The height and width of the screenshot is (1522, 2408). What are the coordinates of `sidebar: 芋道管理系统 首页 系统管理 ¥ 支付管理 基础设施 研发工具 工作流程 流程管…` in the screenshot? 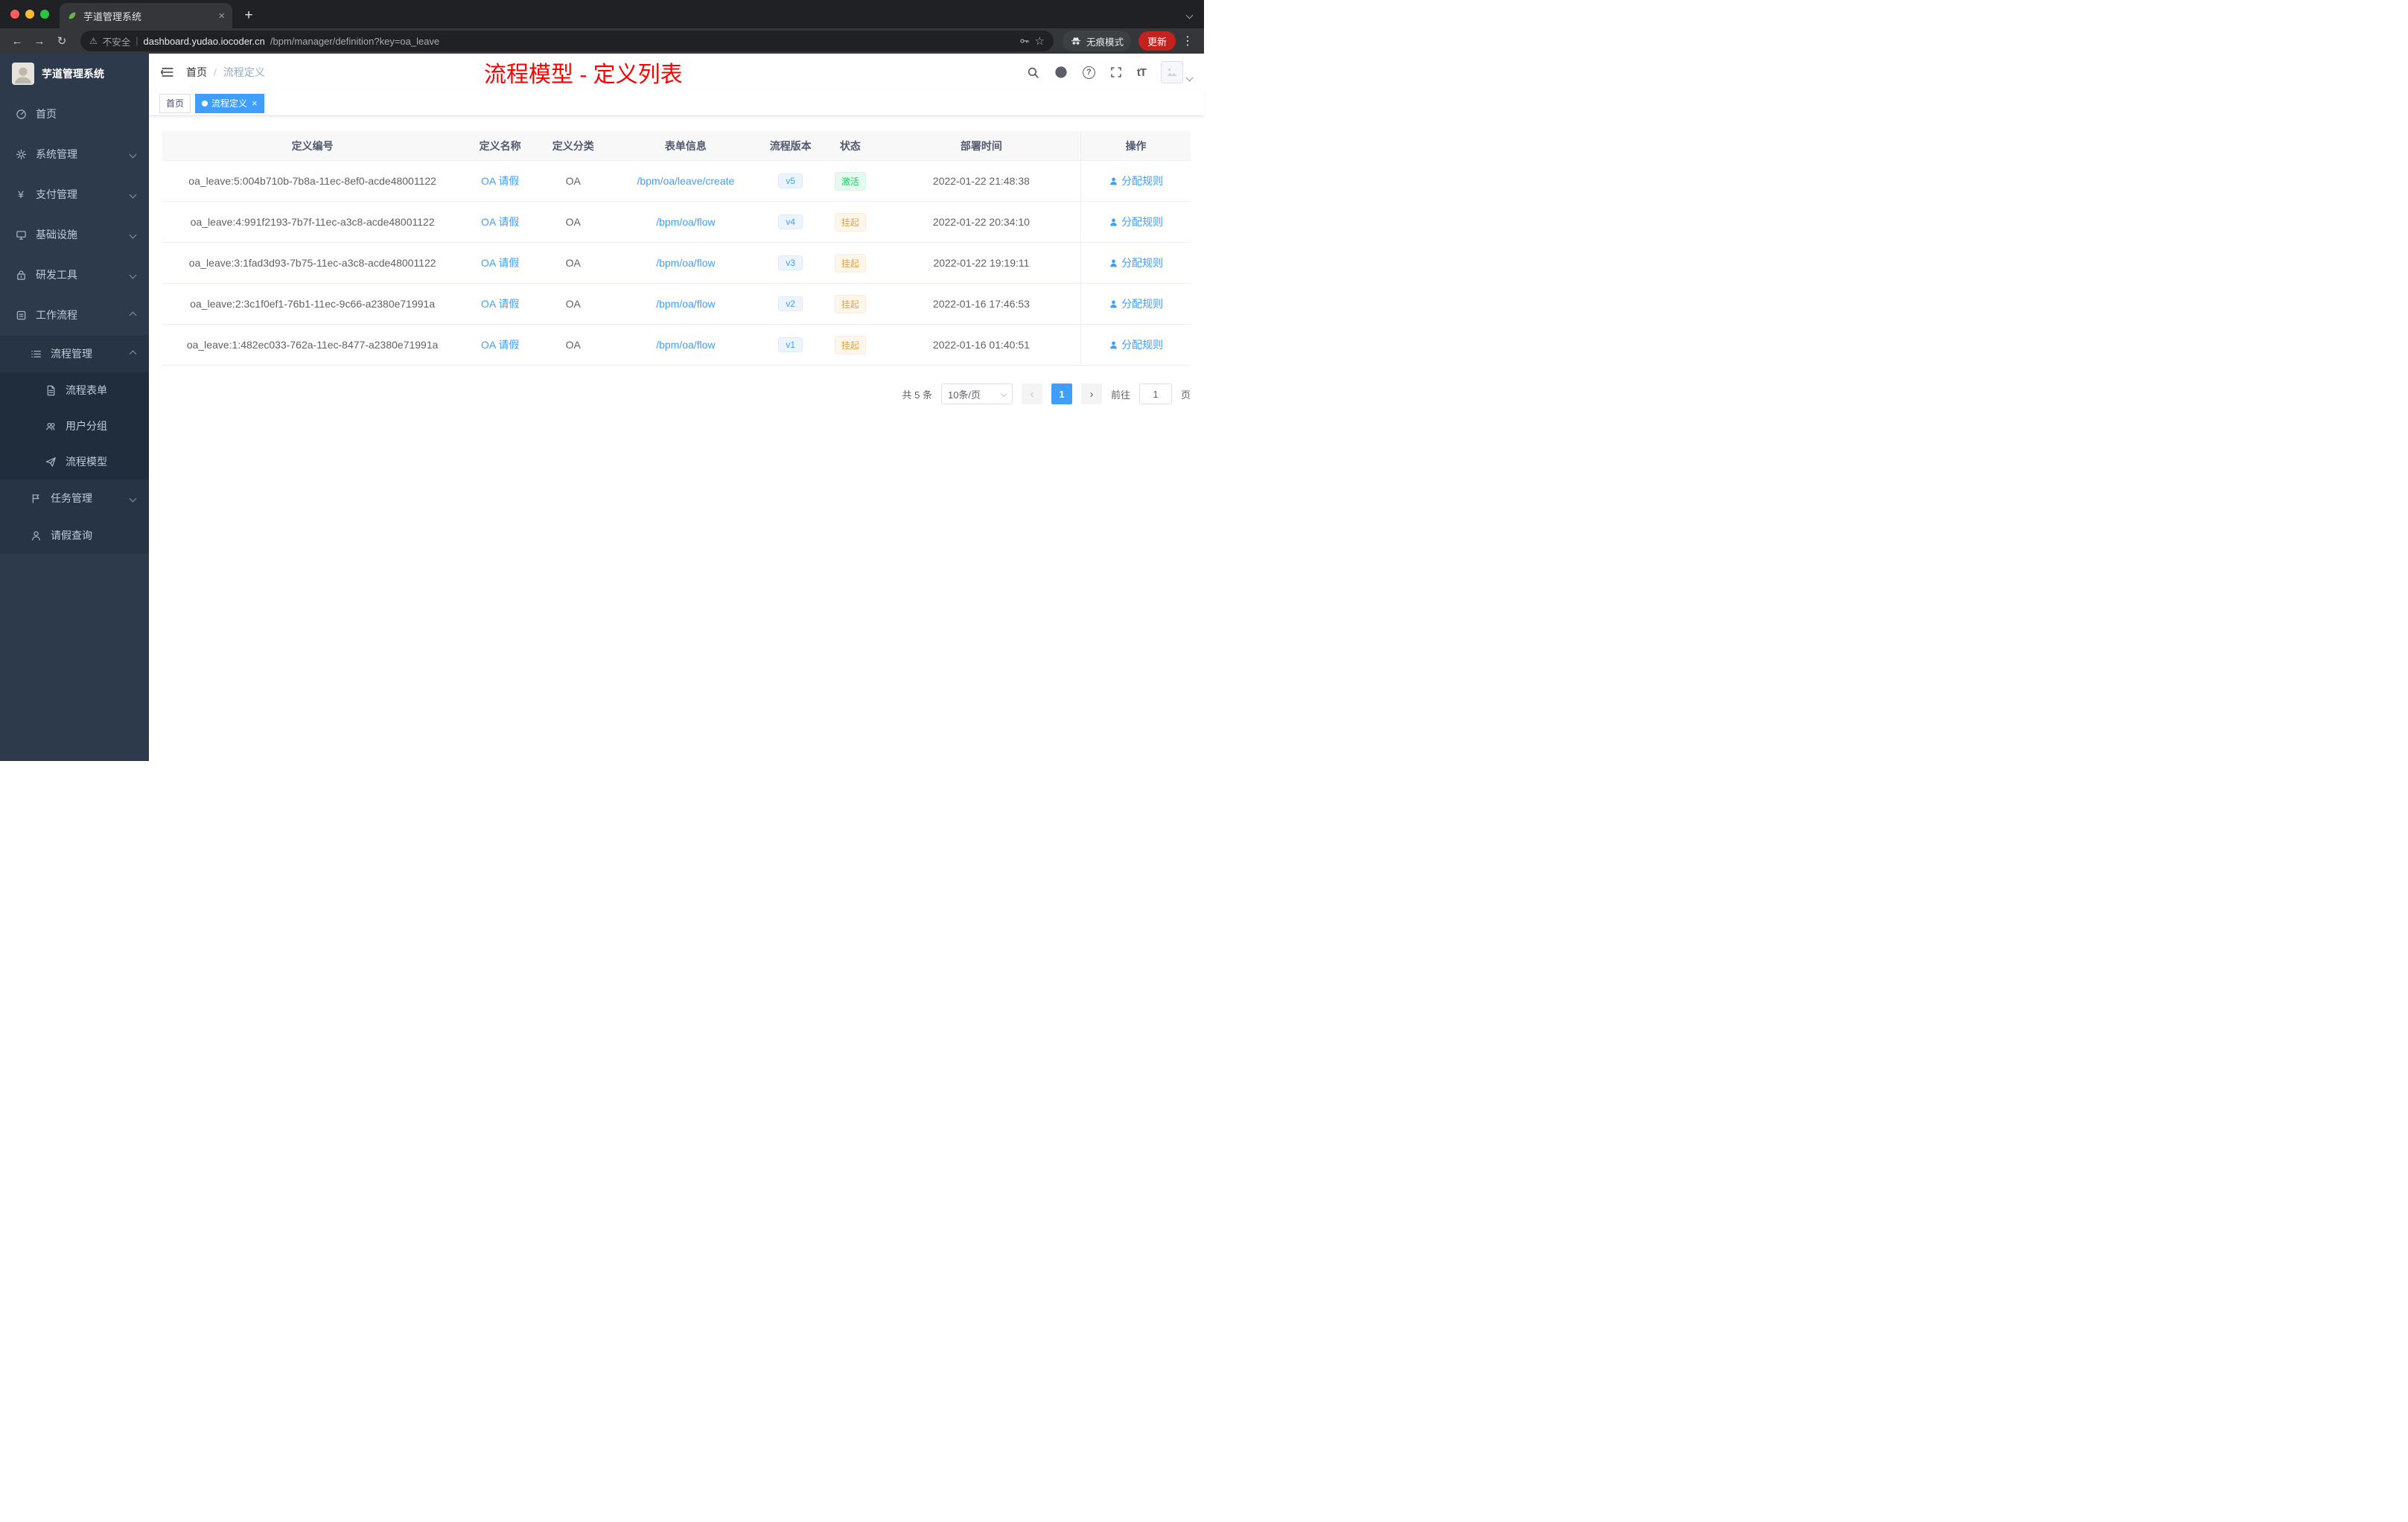 It's located at (74, 407).